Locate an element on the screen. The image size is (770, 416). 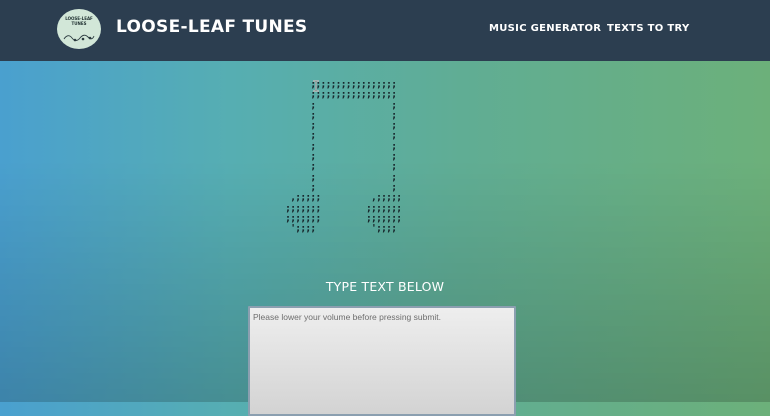
text-input is located at coordinates (382, 361).